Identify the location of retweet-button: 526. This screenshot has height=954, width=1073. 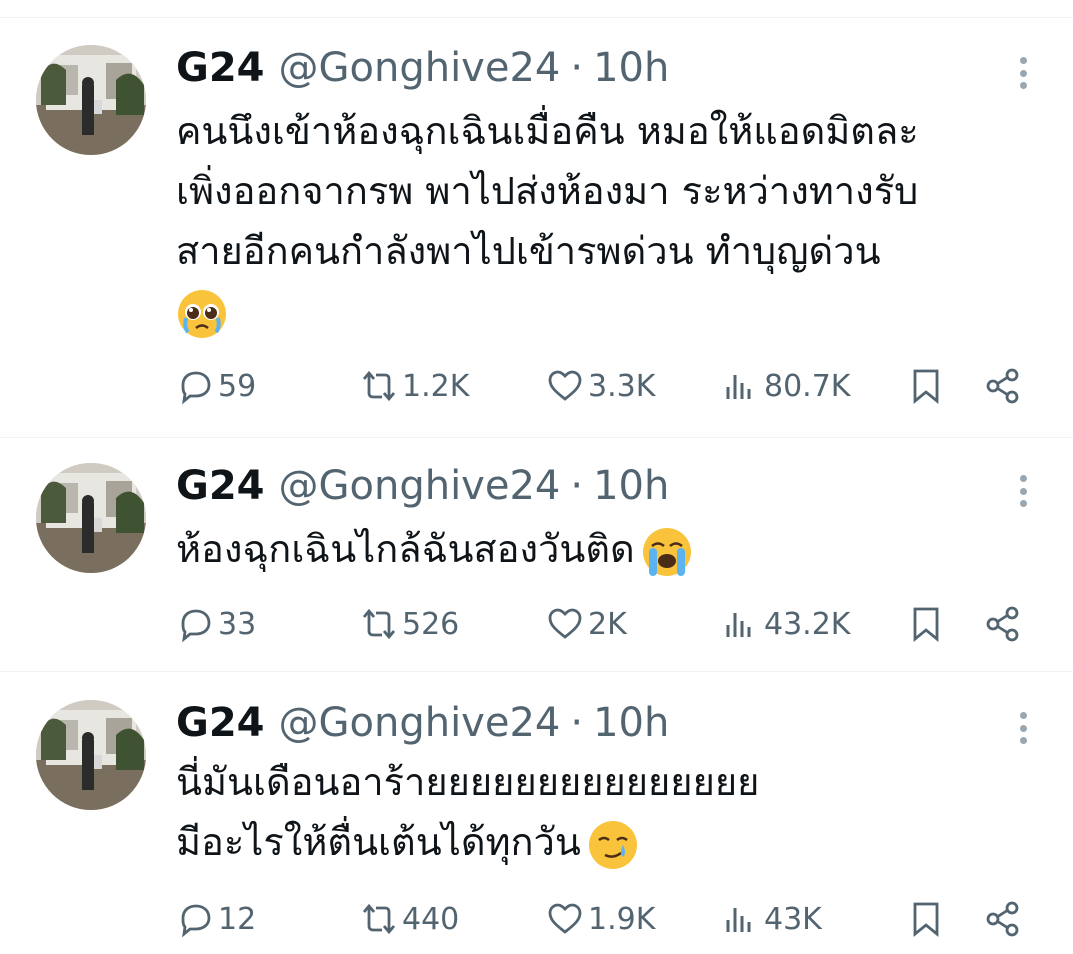
(409, 624).